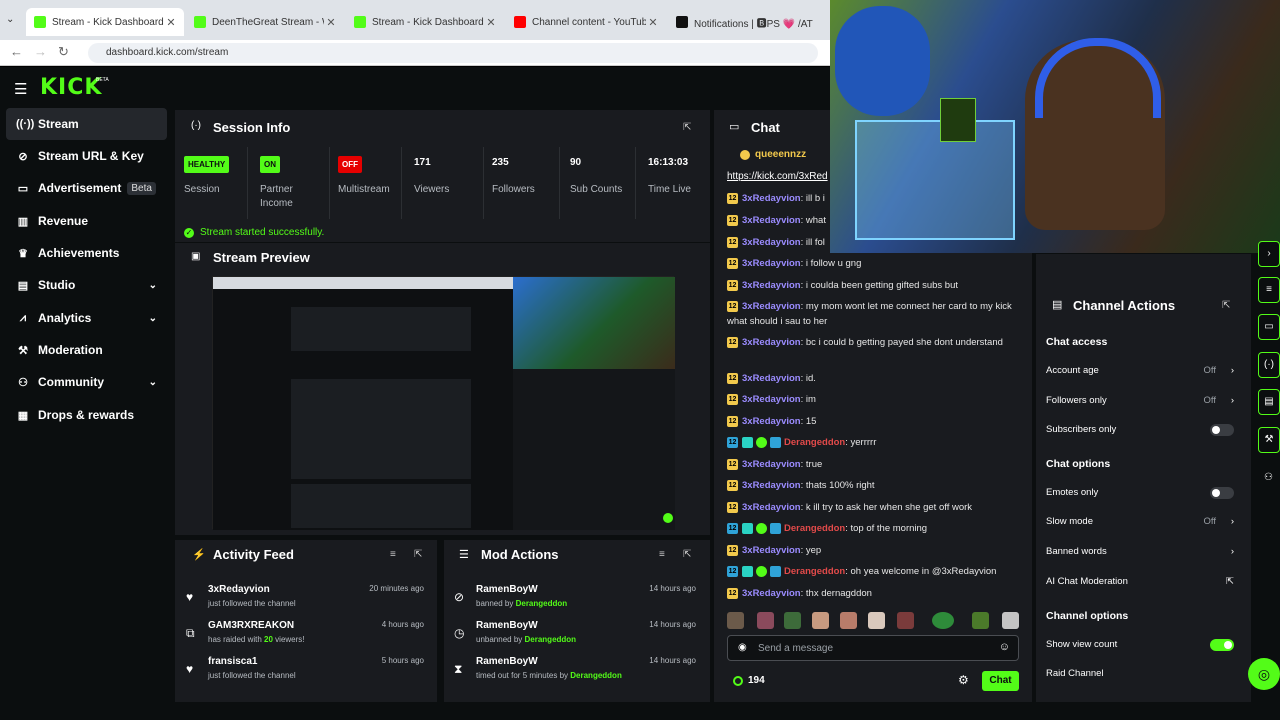 This screenshot has height=720, width=1280. I want to click on feed-username: fransisca1, so click(232, 661).